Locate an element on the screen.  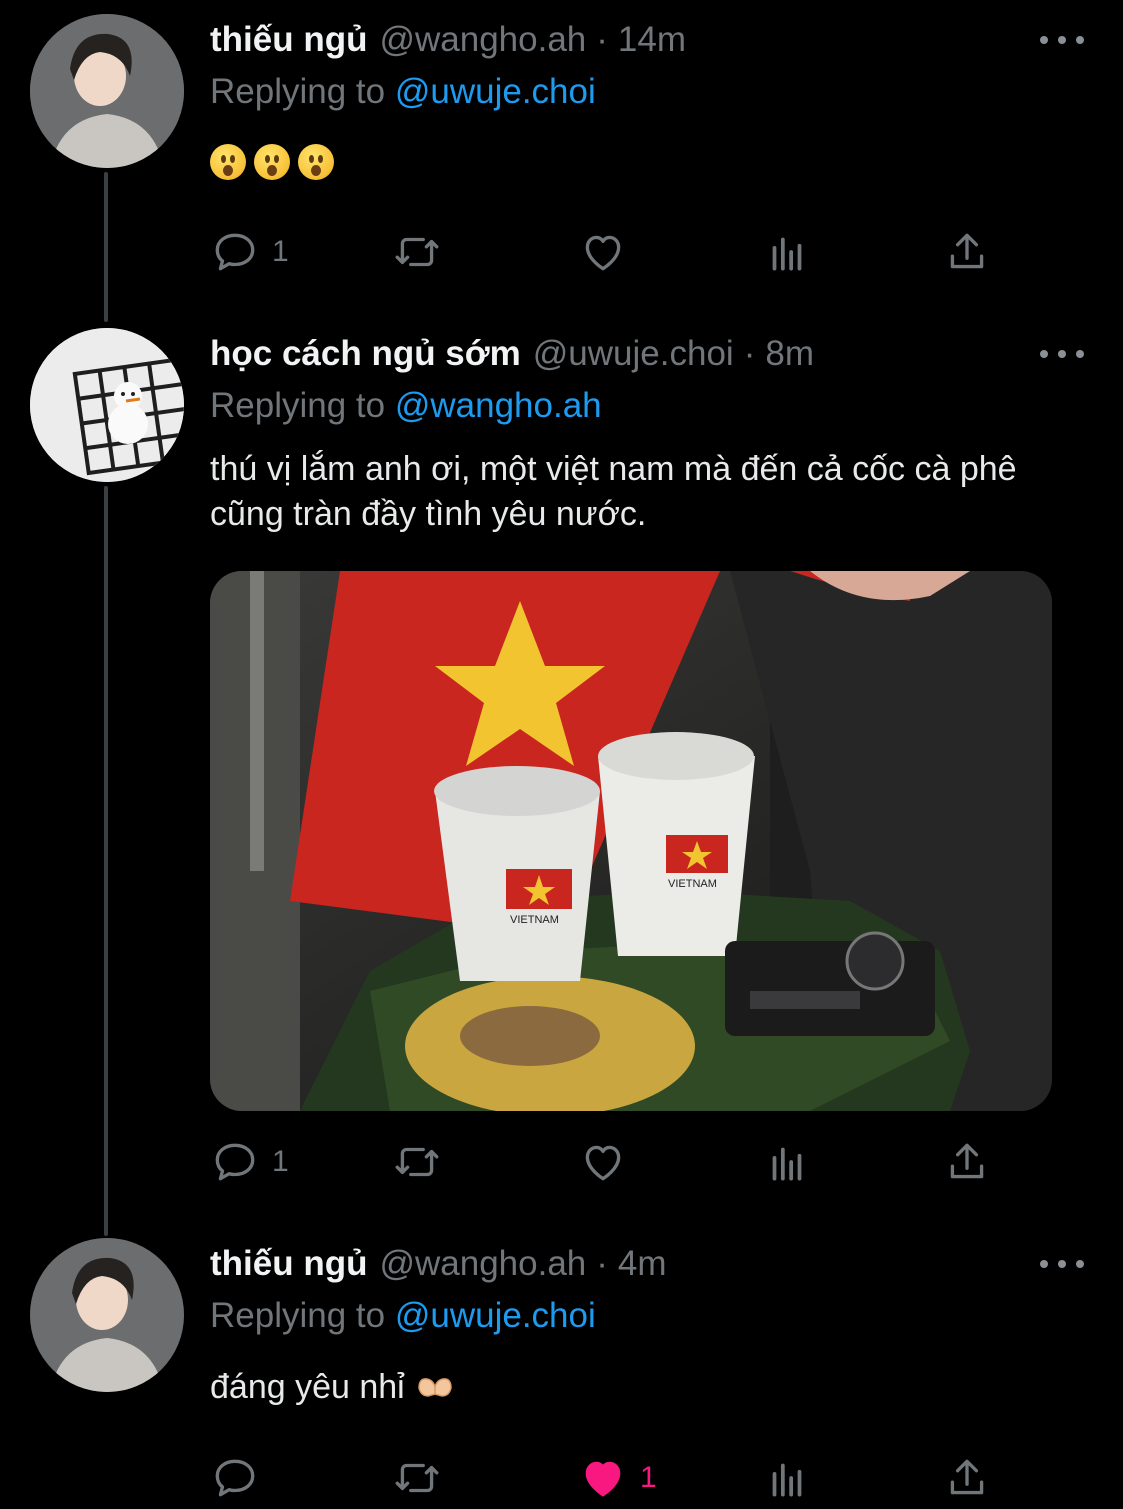
tweet-header: thiếu ngủ @wangho.ah · 14m is located at coordinates (448, 42).